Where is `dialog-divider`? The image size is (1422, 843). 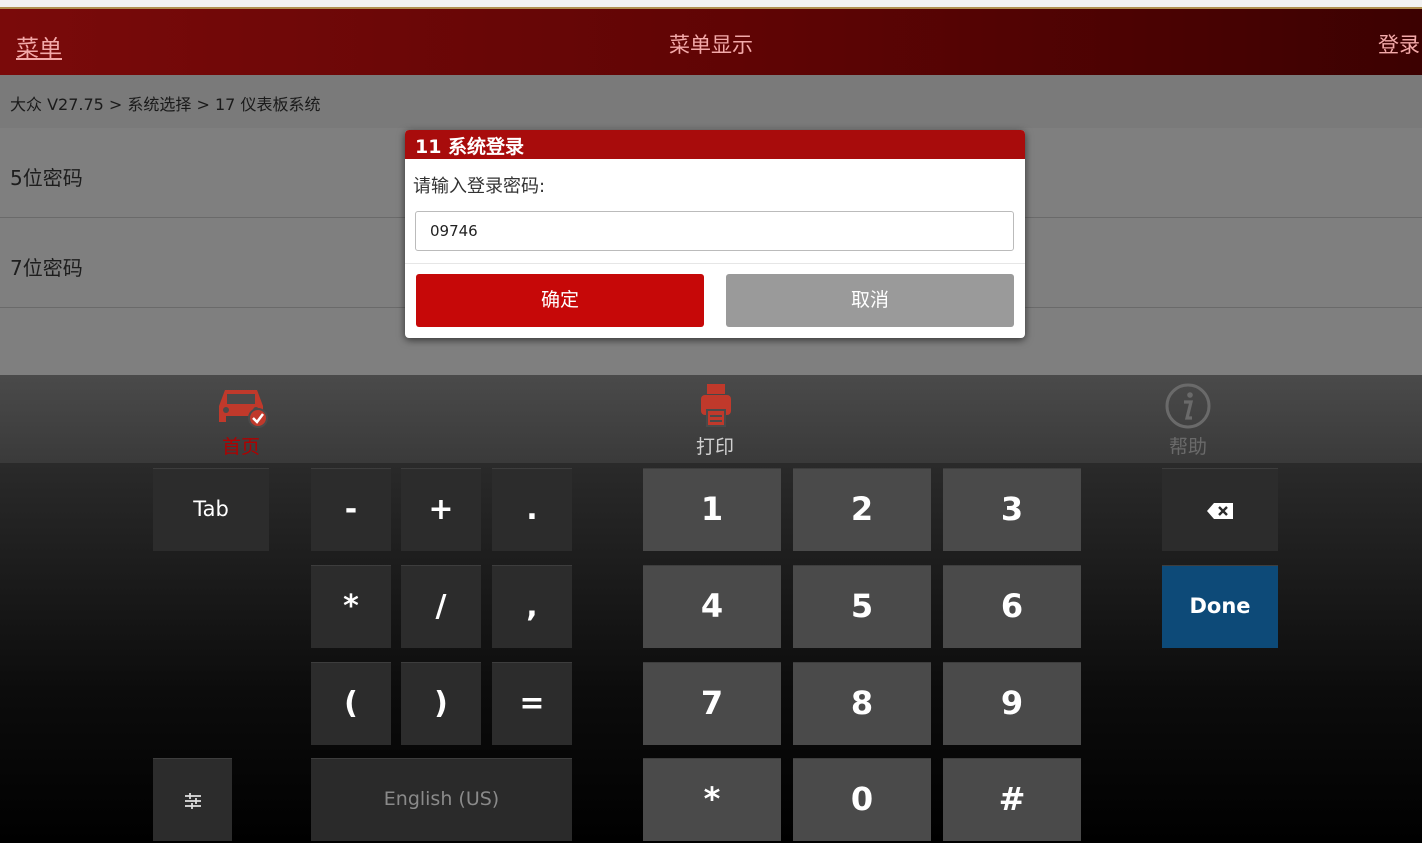
dialog-divider is located at coordinates (715, 263).